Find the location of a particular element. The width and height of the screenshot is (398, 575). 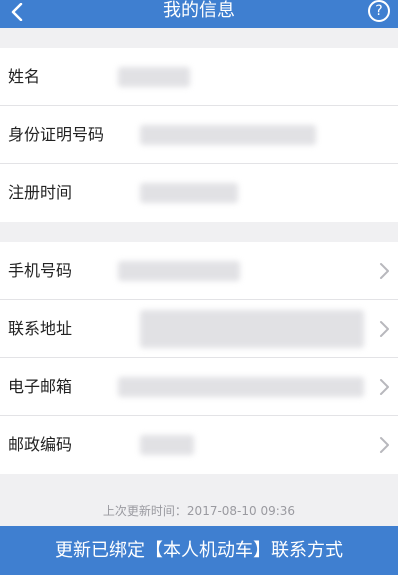

id-number-row: 身份证明号码 is located at coordinates (199, 135).